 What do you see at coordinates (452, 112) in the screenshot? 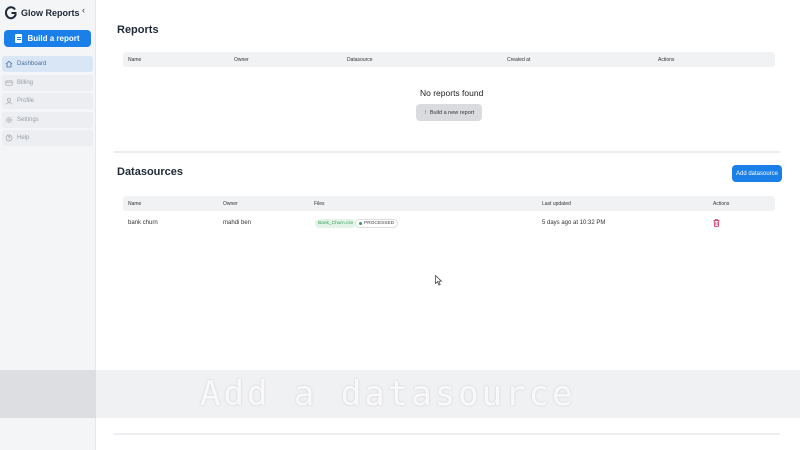
I see `build-new-report-label: Build a new report` at bounding box center [452, 112].